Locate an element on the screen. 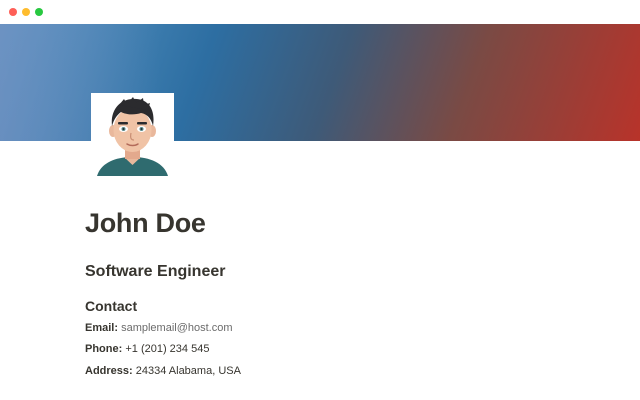  contact-address-row: Address: 24334 Alabama, USA is located at coordinates (163, 371).